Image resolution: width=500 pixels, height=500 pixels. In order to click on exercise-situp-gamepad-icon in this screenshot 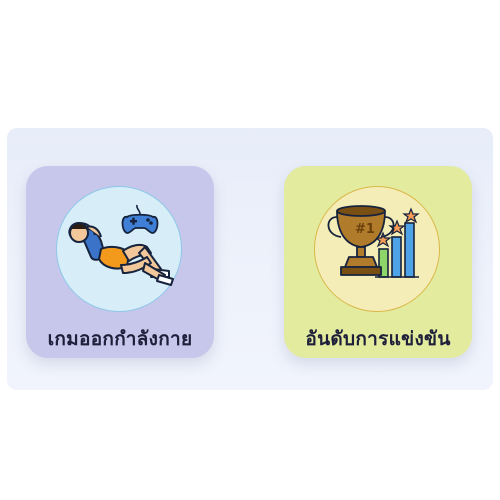, I will do `click(121, 245)`.